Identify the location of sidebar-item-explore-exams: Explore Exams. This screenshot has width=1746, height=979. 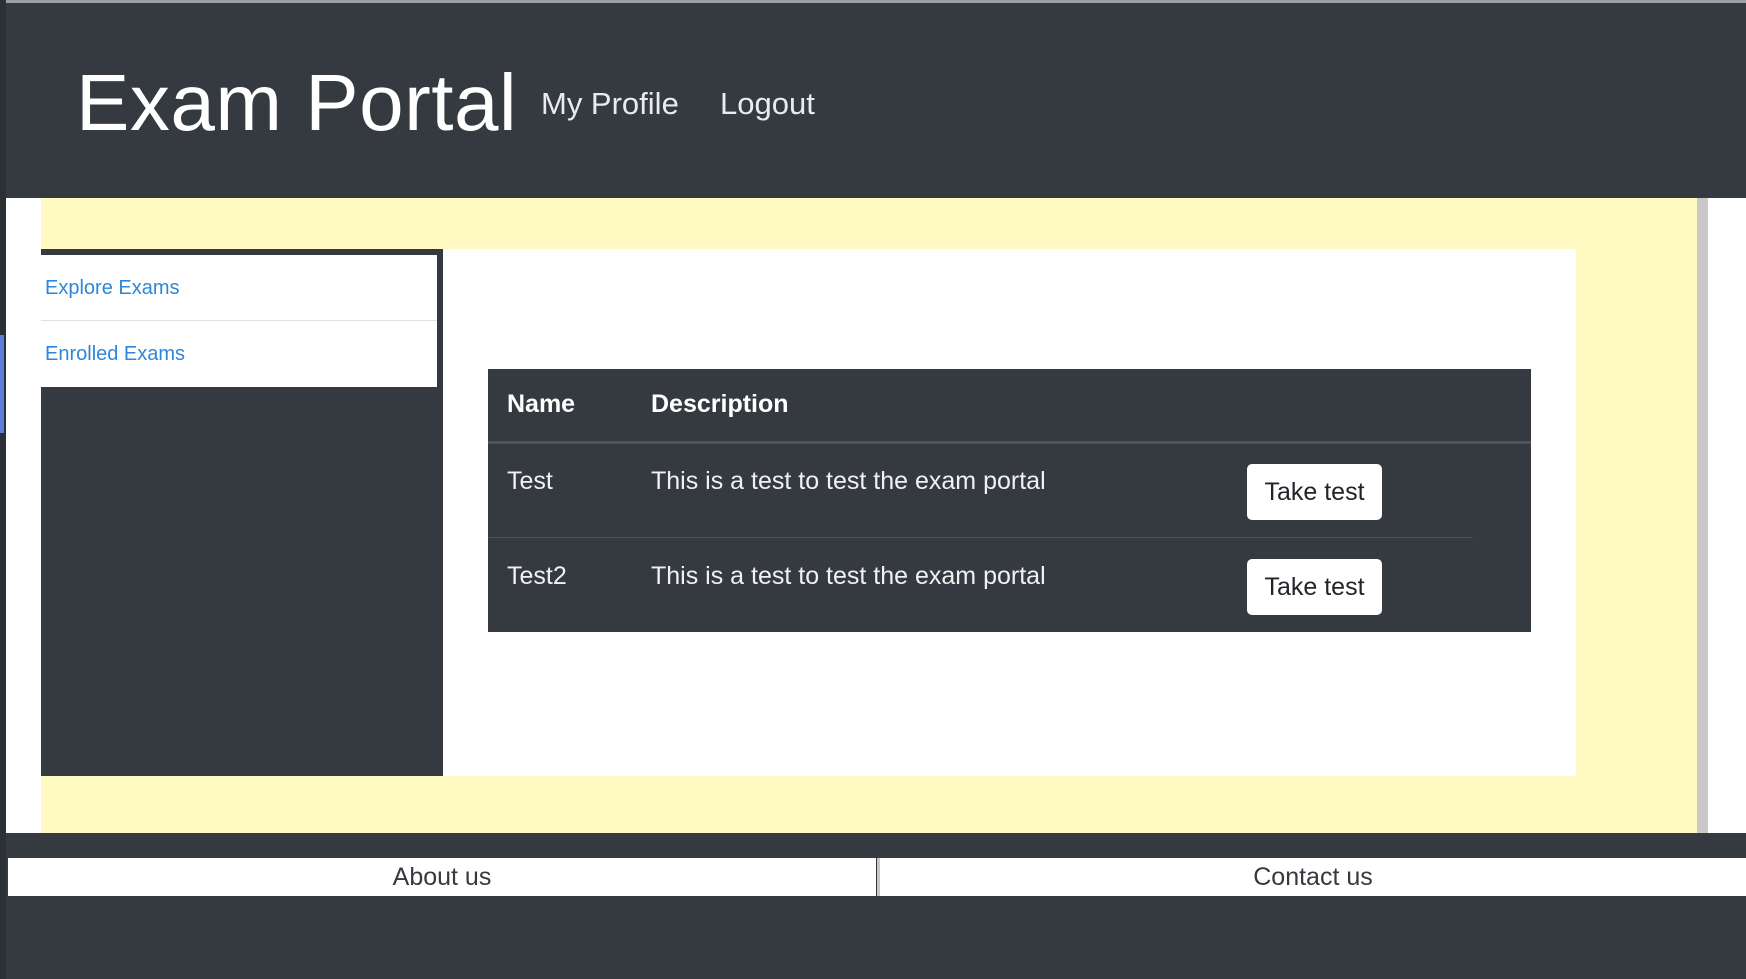
(239, 288).